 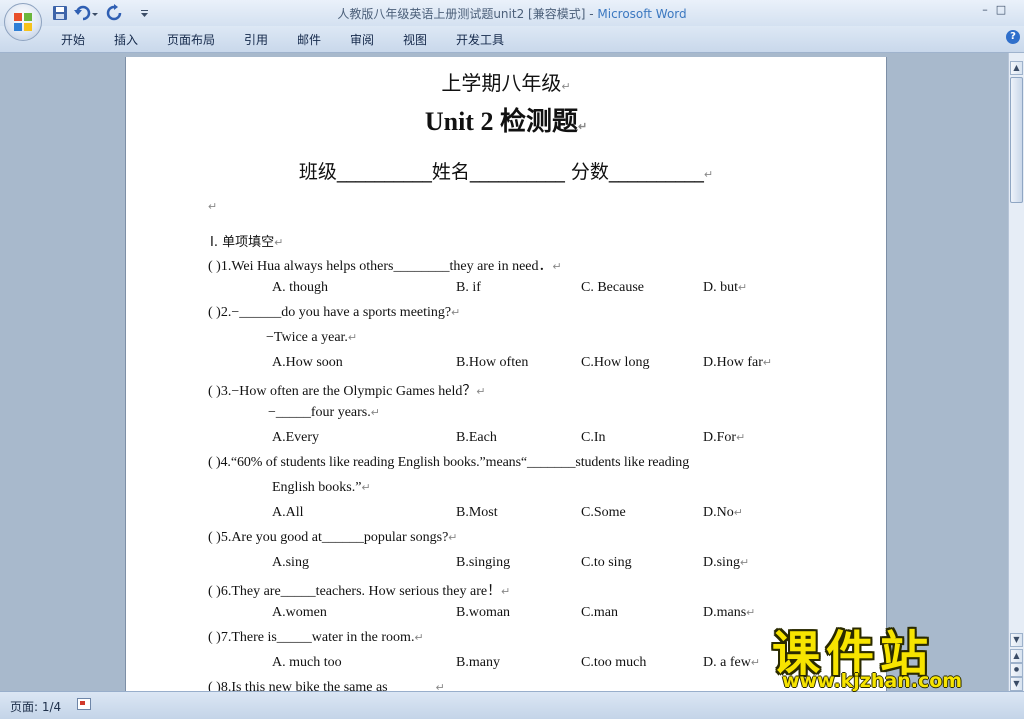 What do you see at coordinates (483, 612) in the screenshot?
I see `q6-option-b: B.woman` at bounding box center [483, 612].